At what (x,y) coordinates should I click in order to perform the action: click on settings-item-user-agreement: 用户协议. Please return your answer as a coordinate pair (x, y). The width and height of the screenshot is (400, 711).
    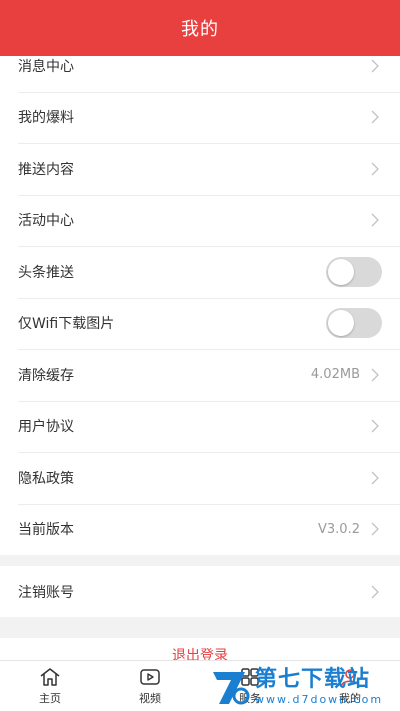
    Looking at the image, I should click on (200, 426).